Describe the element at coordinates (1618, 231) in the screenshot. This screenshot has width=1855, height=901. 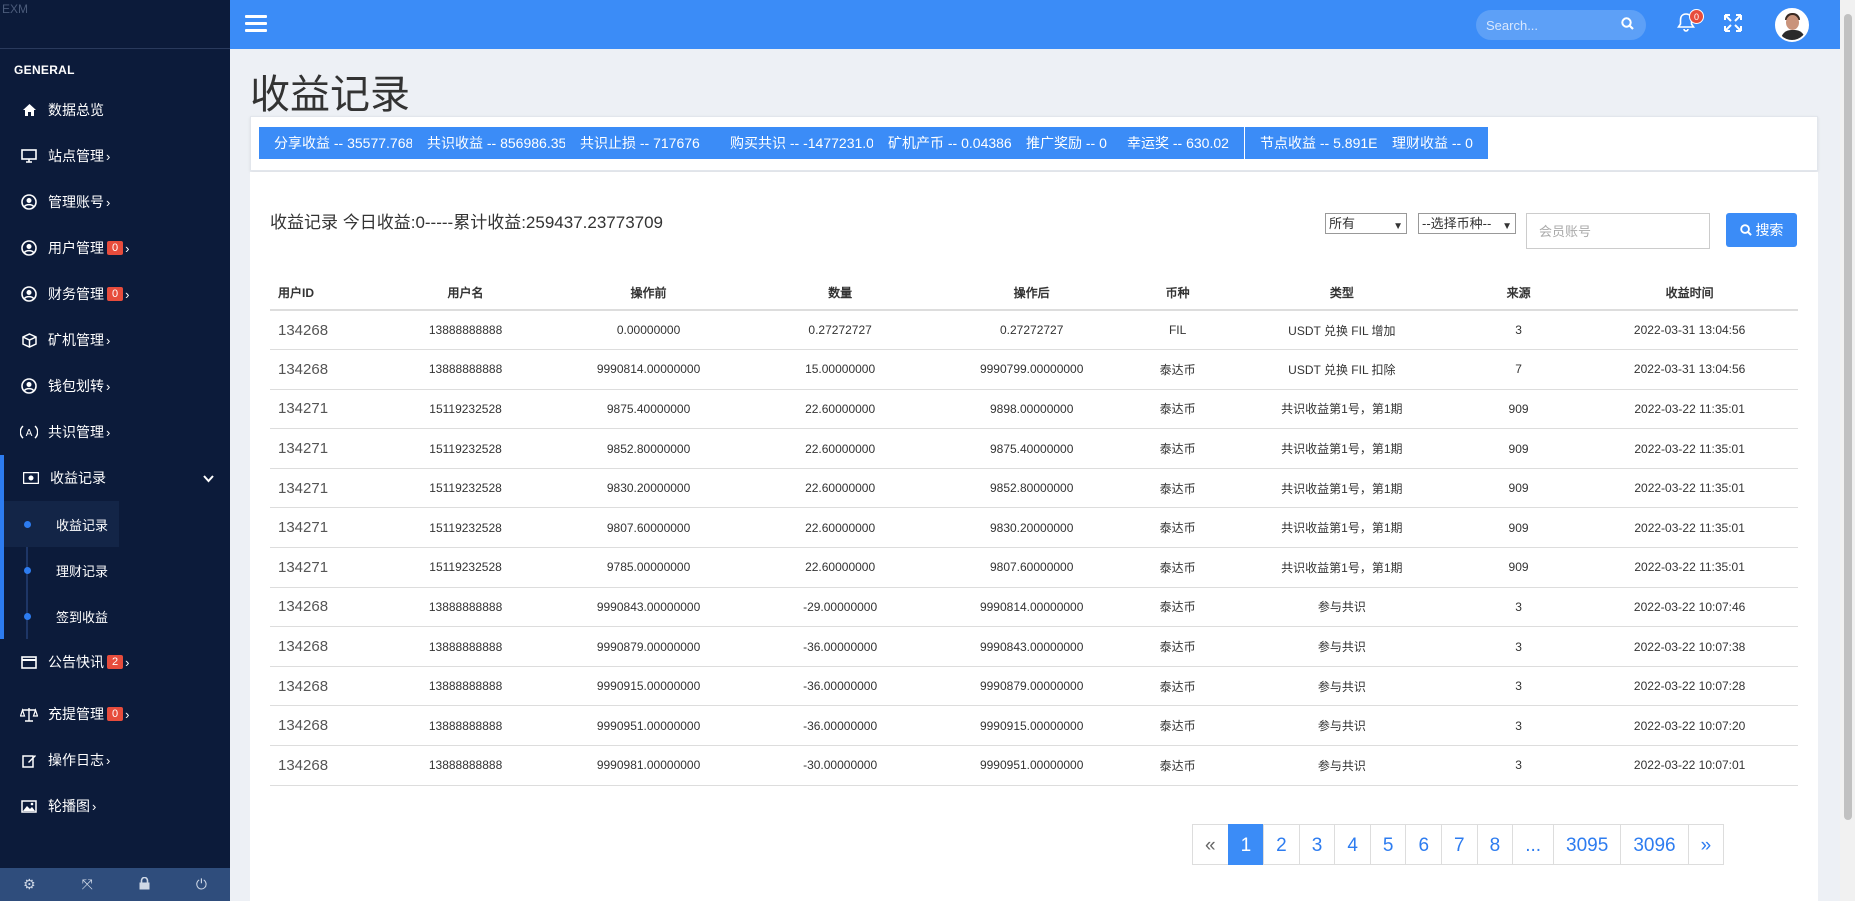
I see `member-account-input` at that location.